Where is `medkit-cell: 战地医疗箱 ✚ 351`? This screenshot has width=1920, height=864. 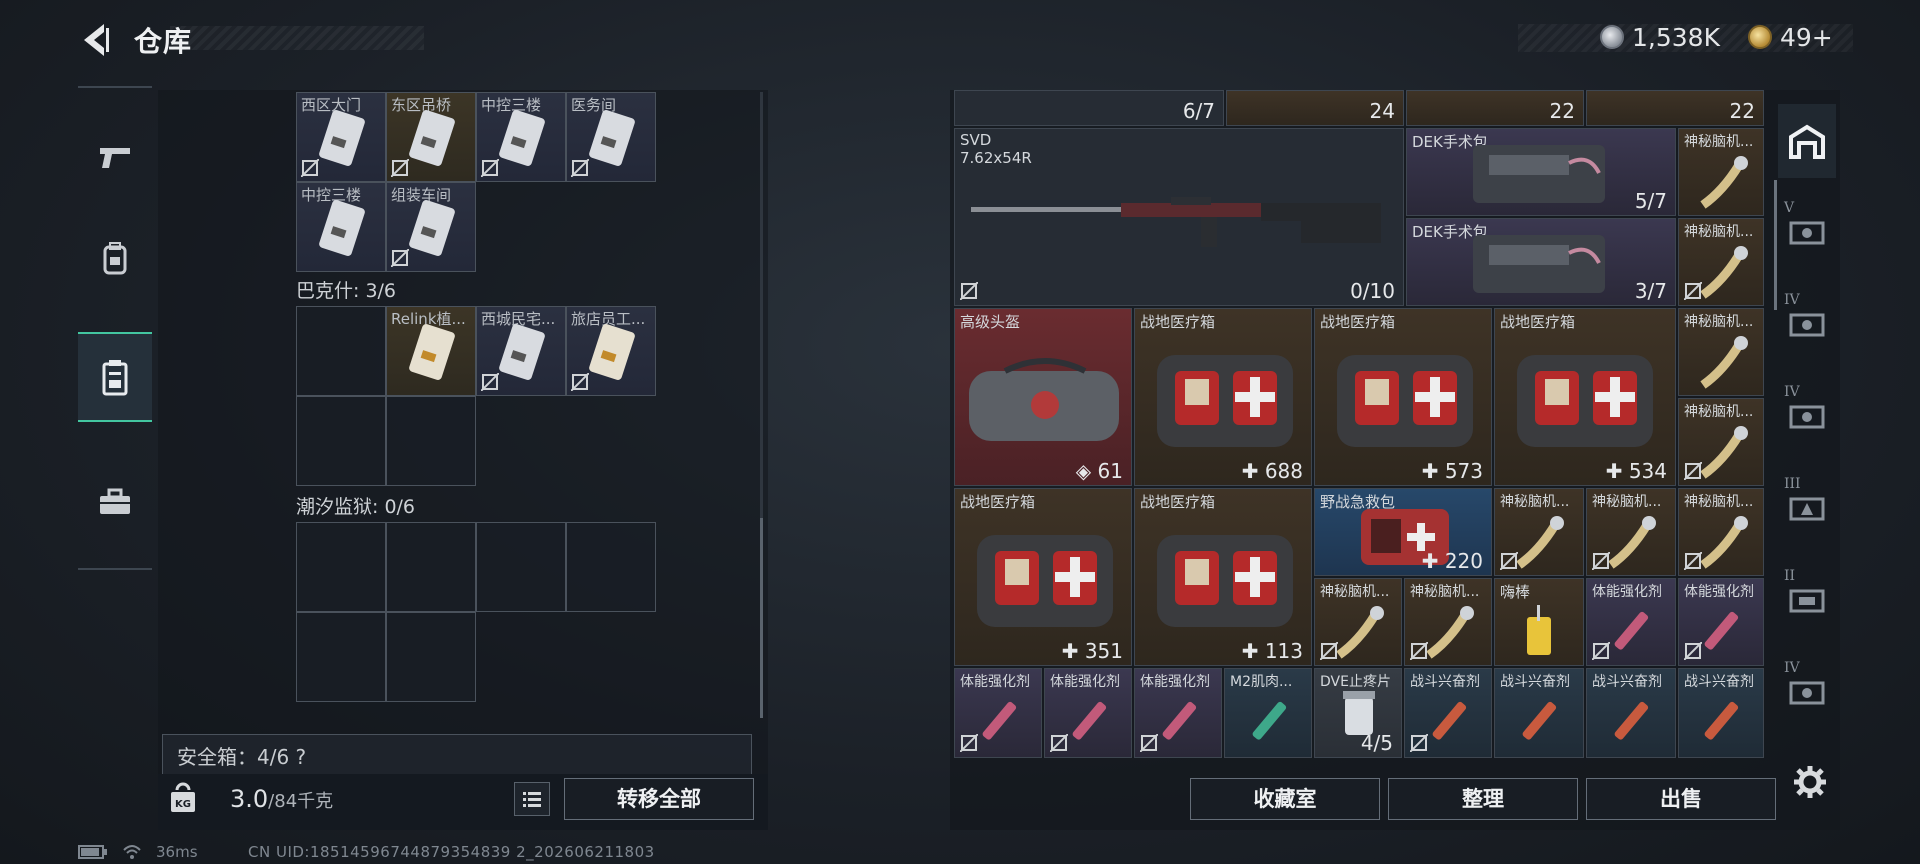 medkit-cell: 战地医疗箱 ✚ 351 is located at coordinates (1043, 577).